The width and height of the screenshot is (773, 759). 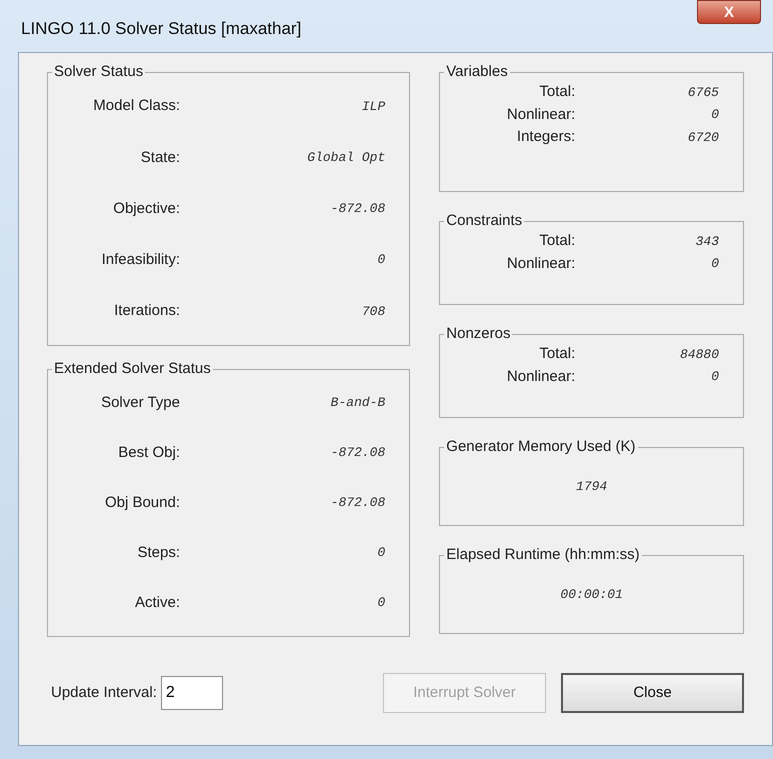 What do you see at coordinates (346, 158) in the screenshot?
I see `field-value: Global Opt` at bounding box center [346, 158].